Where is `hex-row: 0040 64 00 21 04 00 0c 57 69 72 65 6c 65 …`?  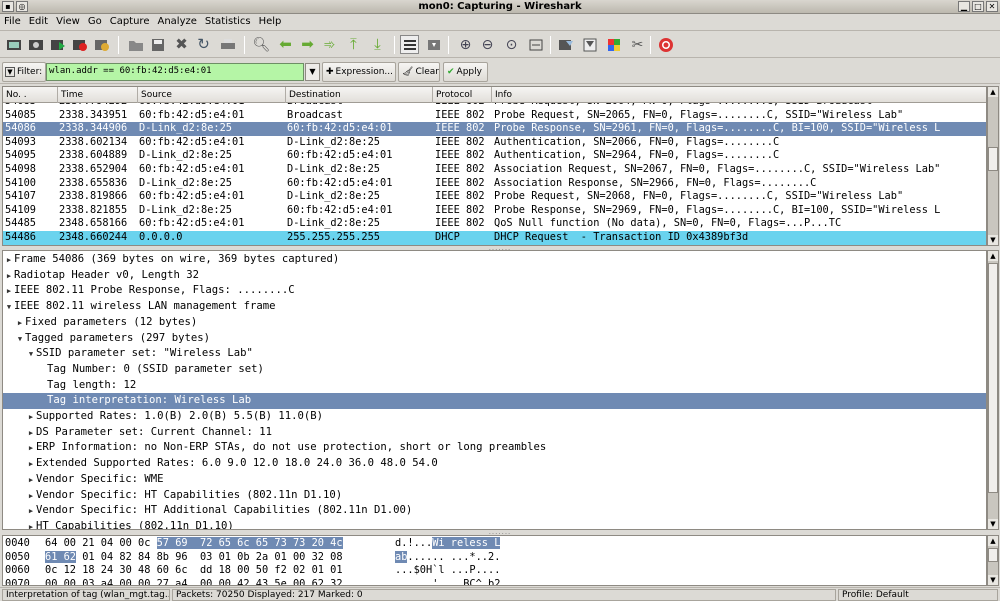
hex-row: 0040 64 00 21 04 00 0c 57 69 72 65 6c 65 … is located at coordinates (494, 543).